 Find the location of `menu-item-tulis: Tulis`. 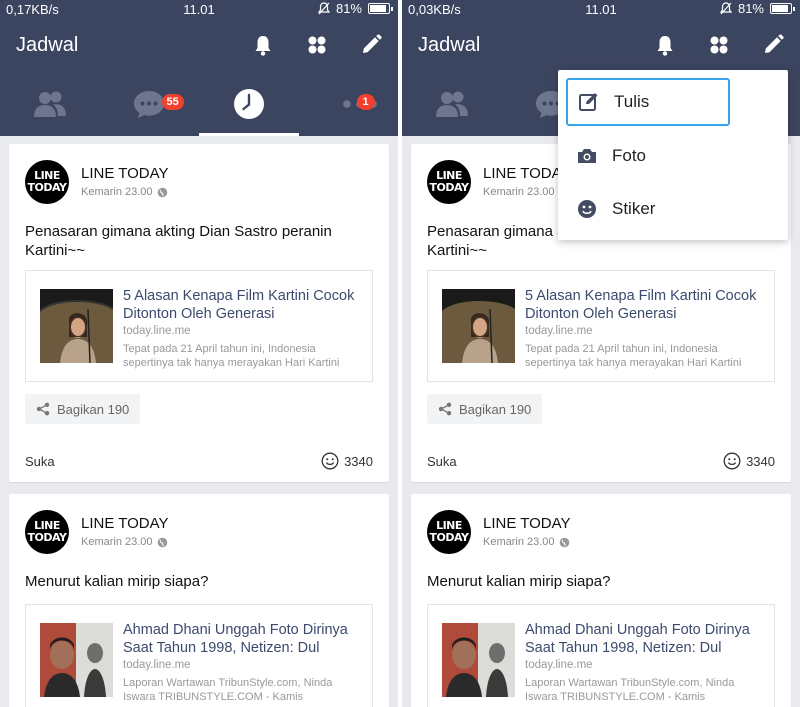

menu-item-tulis: Tulis is located at coordinates (648, 102).